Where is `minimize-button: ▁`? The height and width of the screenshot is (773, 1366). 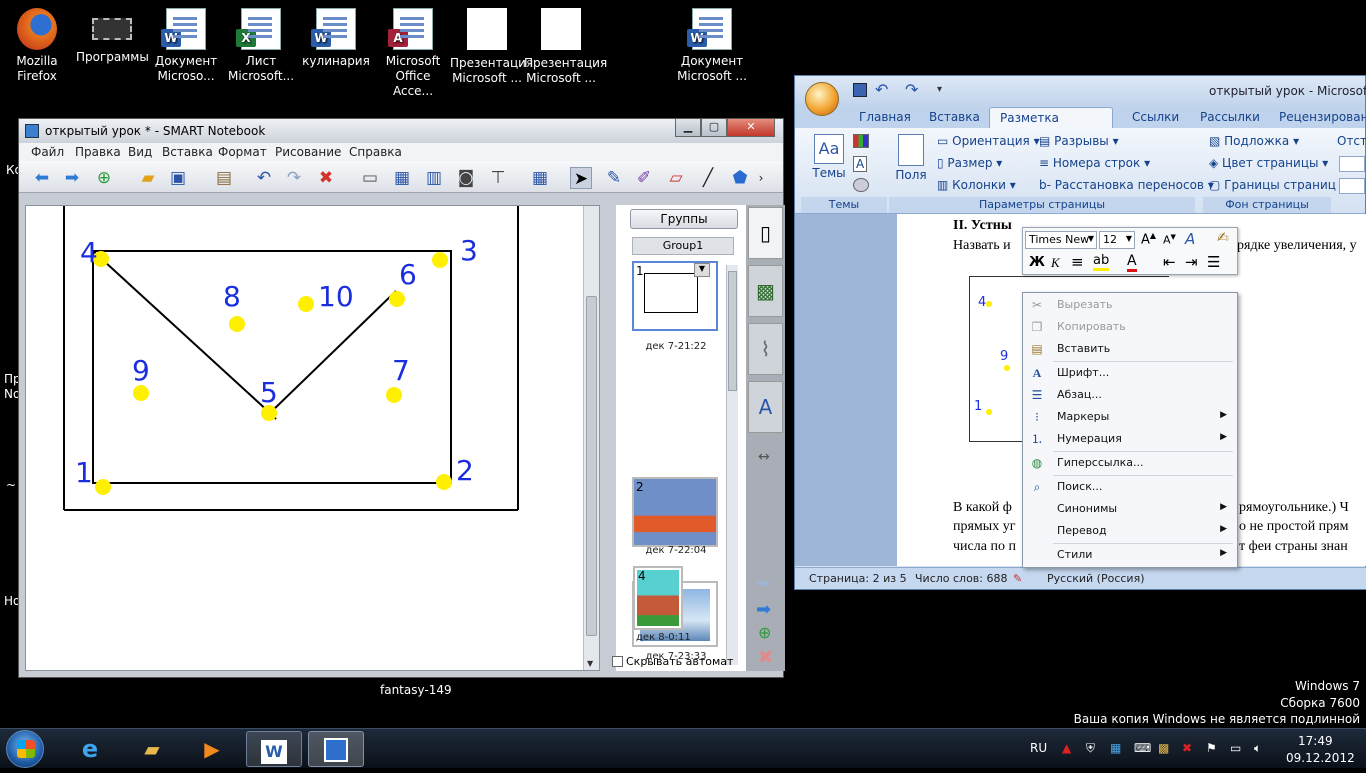 minimize-button: ▁ is located at coordinates (688, 128).